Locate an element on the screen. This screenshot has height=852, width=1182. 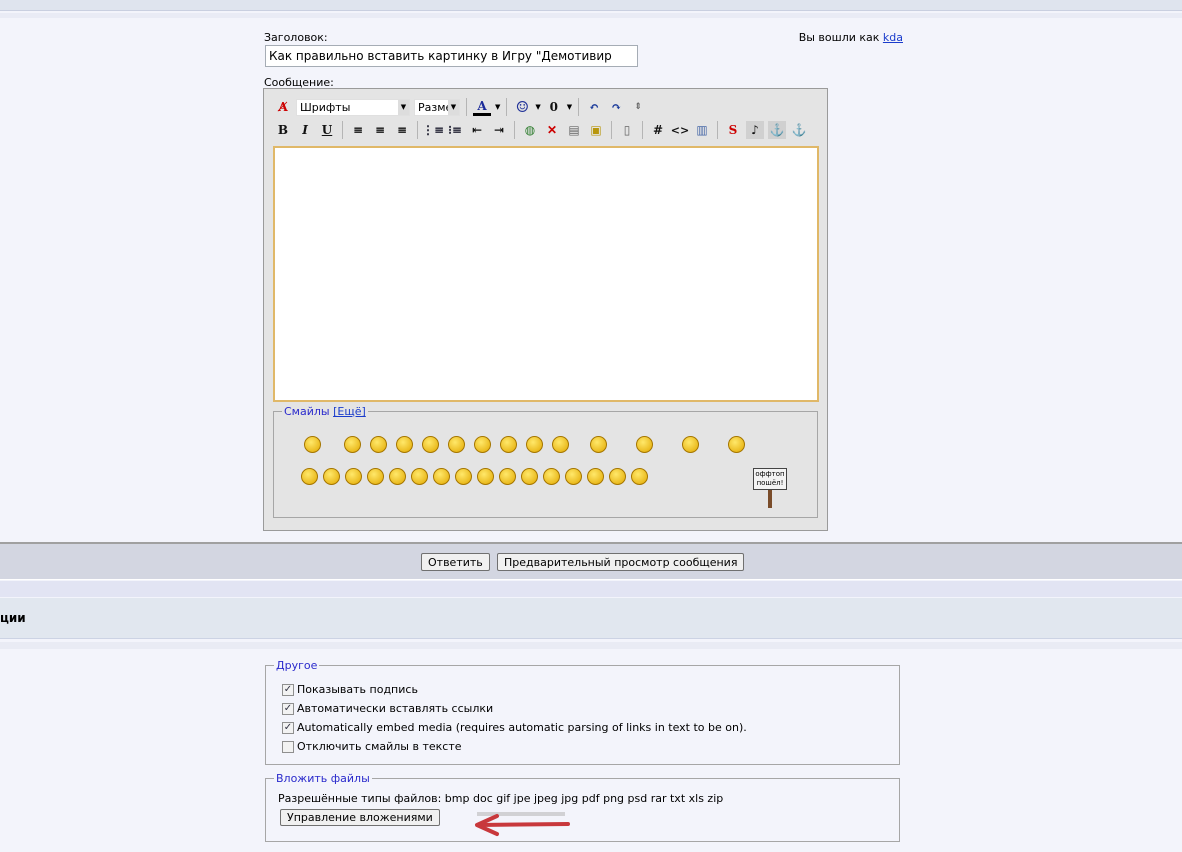
smiles-panel: Смайлы [Ещё] оффтоп пошёл! is located at coordinates (545, 461).